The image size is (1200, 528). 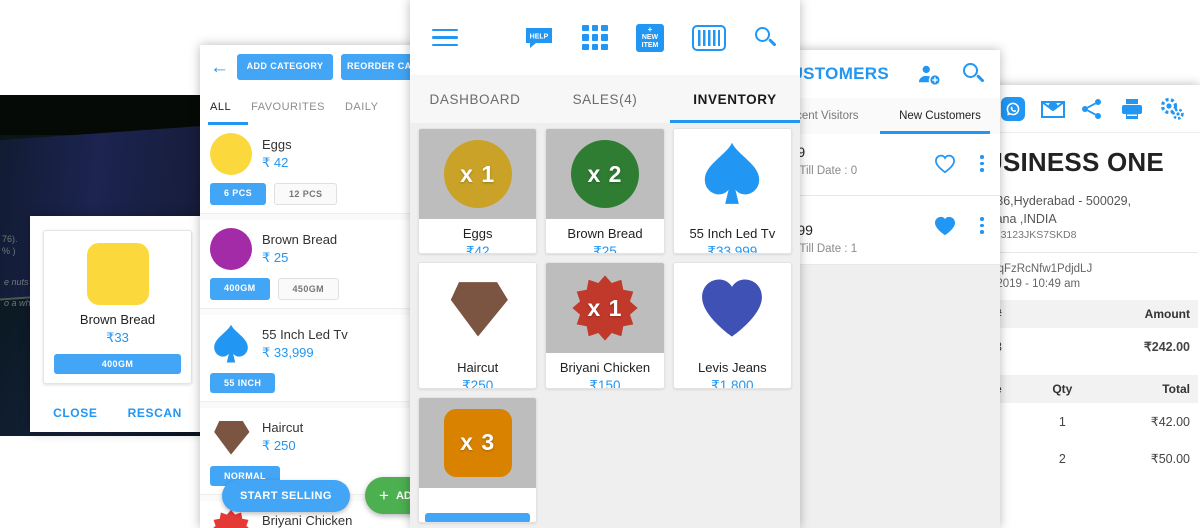 I want to click on settings-gears-icon, so click(x=1172, y=109).